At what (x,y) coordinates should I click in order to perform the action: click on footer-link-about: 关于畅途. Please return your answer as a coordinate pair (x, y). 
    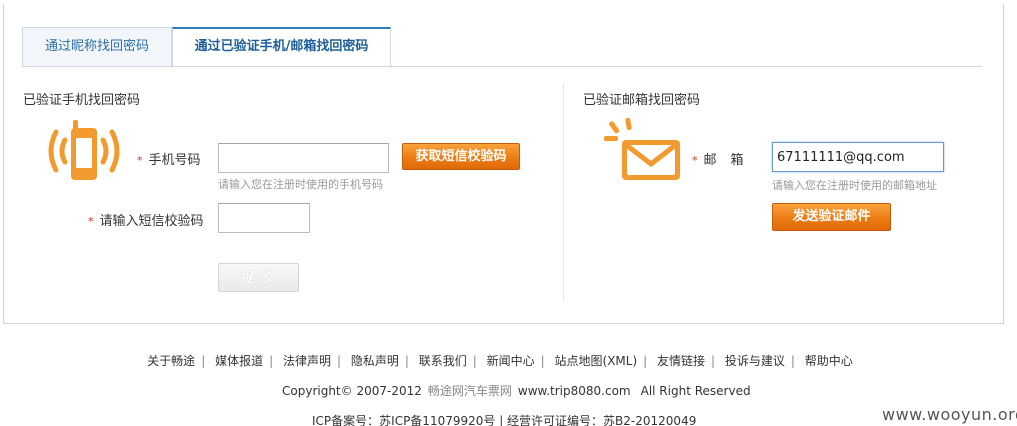
    Looking at the image, I should click on (171, 361).